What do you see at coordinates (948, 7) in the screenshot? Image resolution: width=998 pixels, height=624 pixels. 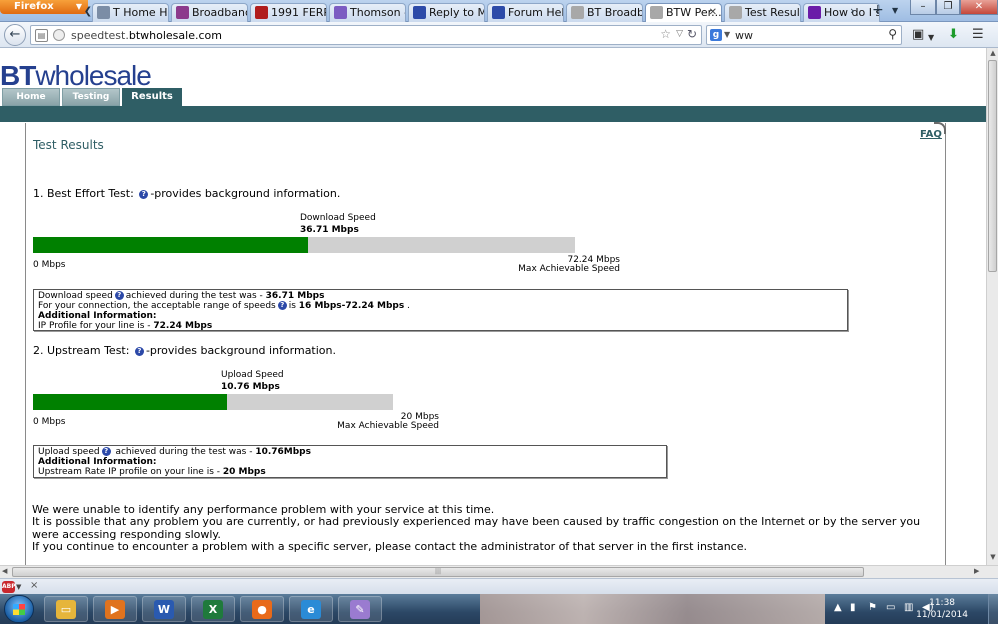 I see `maximize-button: ❐` at bounding box center [948, 7].